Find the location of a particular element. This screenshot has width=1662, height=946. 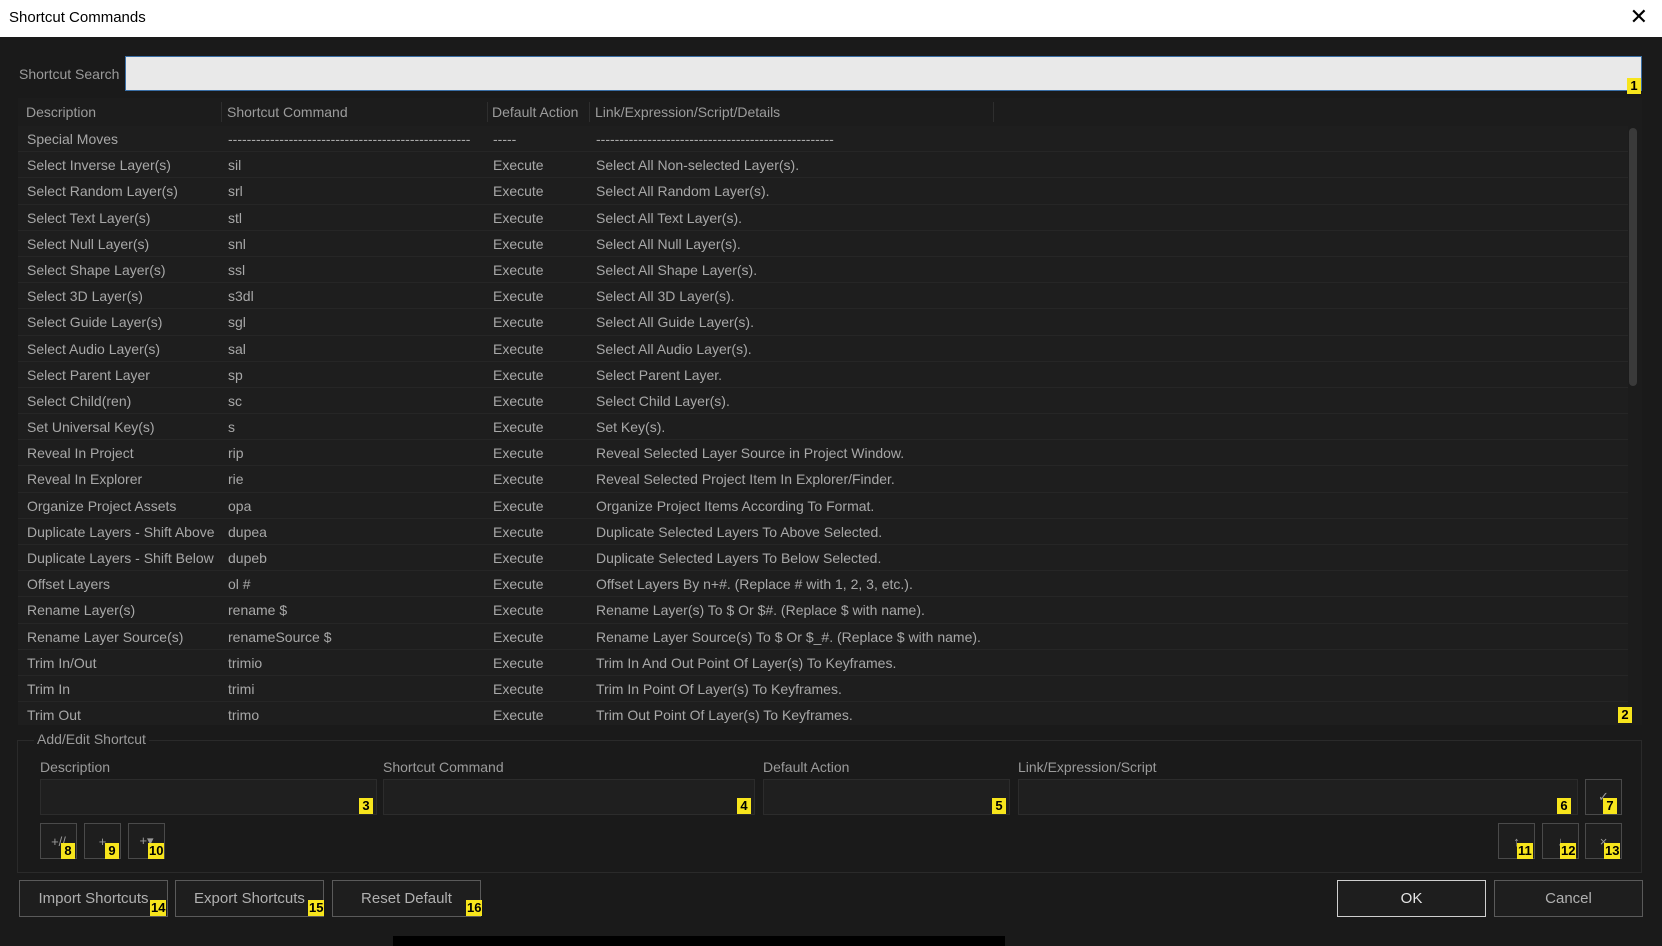

scrollbar-thumb is located at coordinates (1633, 257).